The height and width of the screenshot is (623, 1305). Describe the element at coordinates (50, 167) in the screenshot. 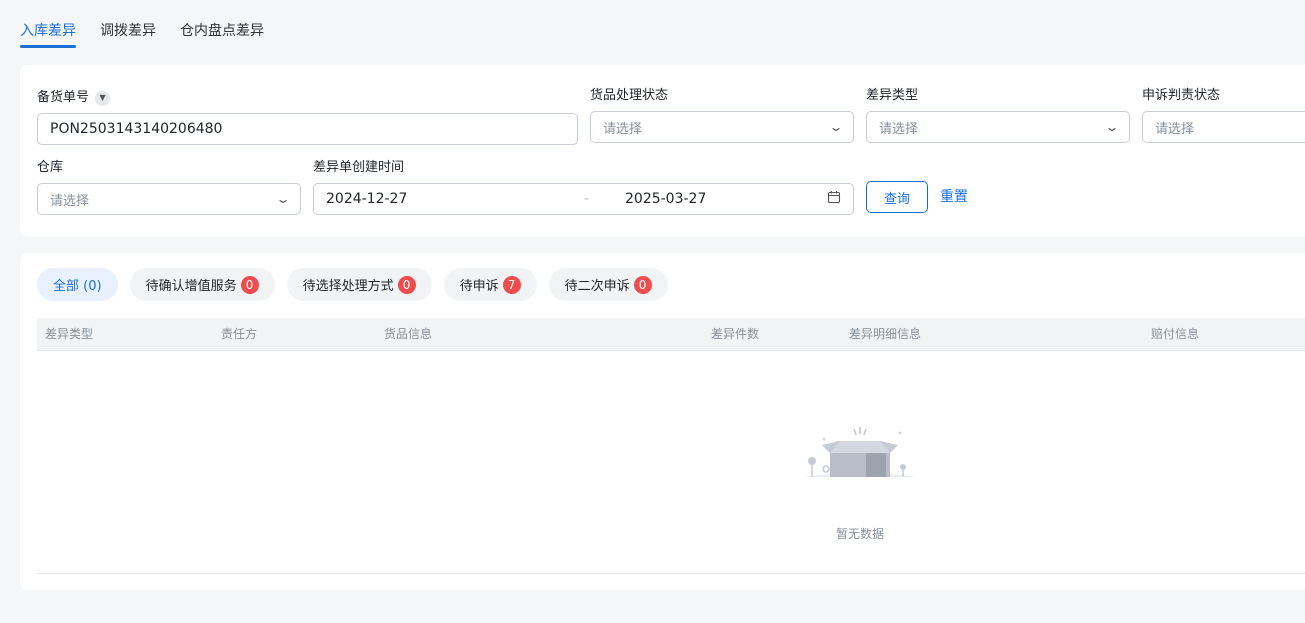

I see `warehouse-label: 仓库` at that location.